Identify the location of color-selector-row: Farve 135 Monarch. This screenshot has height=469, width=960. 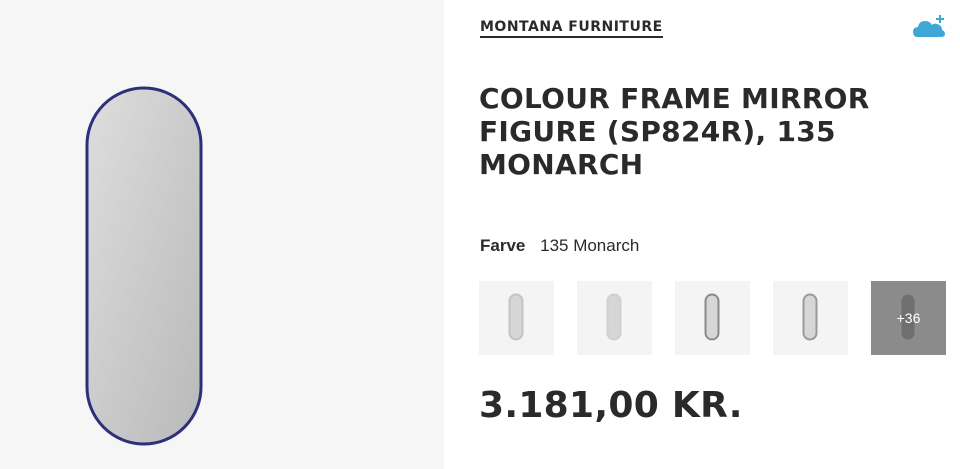
(559, 246).